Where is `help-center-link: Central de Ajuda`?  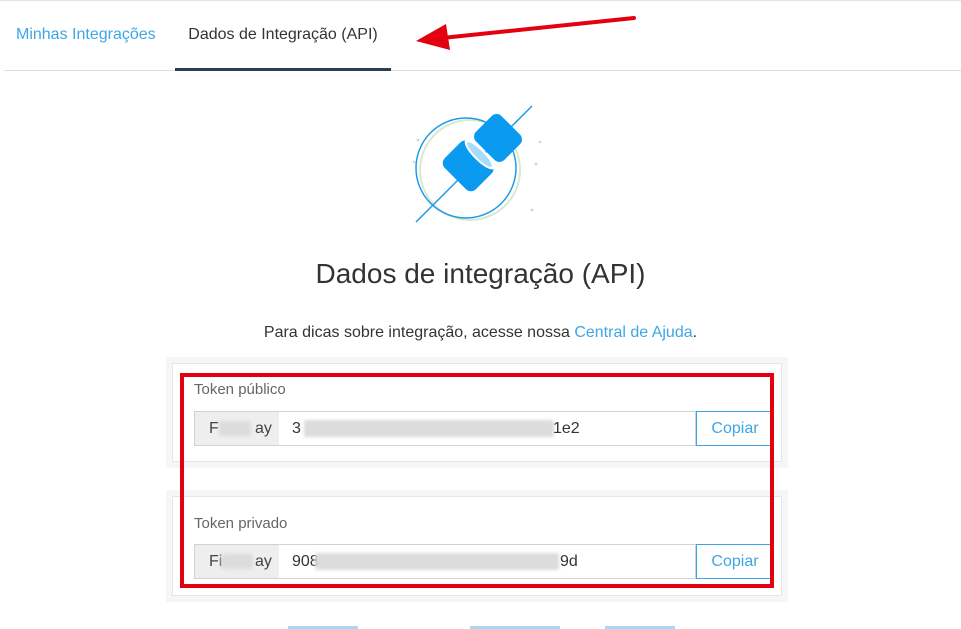
help-center-link: Central de Ajuda is located at coordinates (633, 332).